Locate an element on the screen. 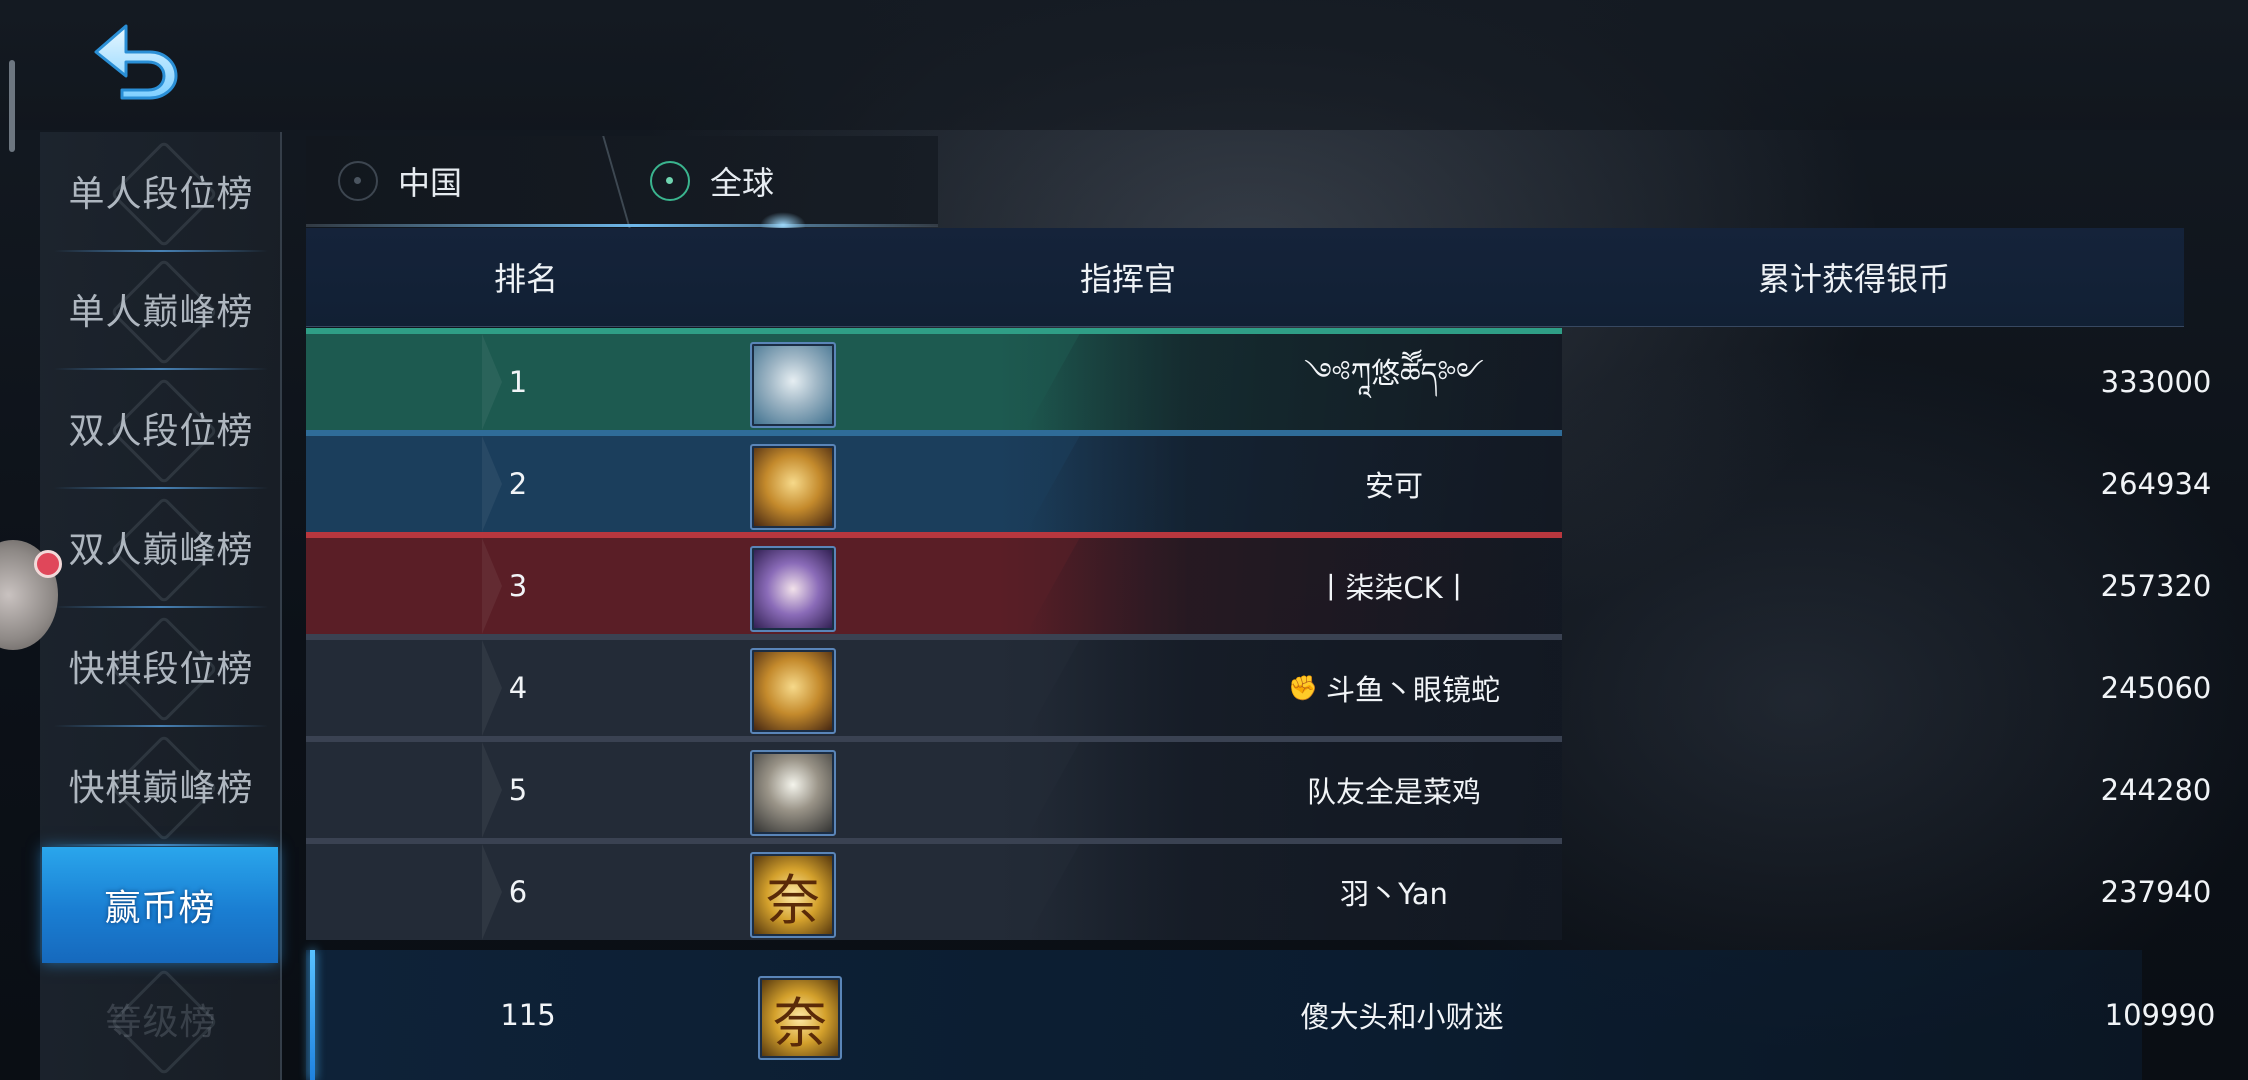  commander-name-cell: 羽丶Yan is located at coordinates (1394, 892).